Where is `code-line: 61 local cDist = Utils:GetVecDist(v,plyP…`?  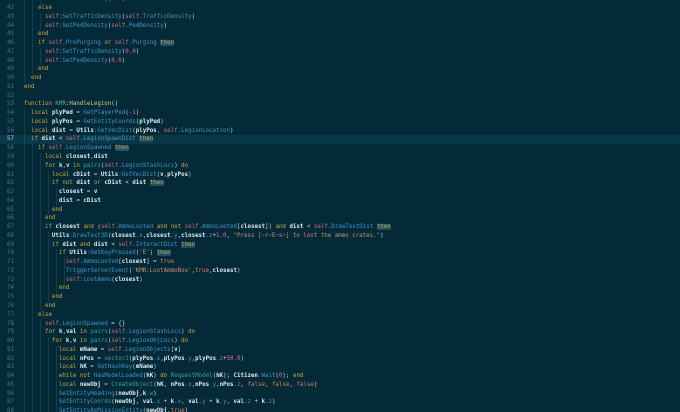
code-line: 61 local cDist = Utils:GetVecDist(v,plyP… is located at coordinates (340, 175).